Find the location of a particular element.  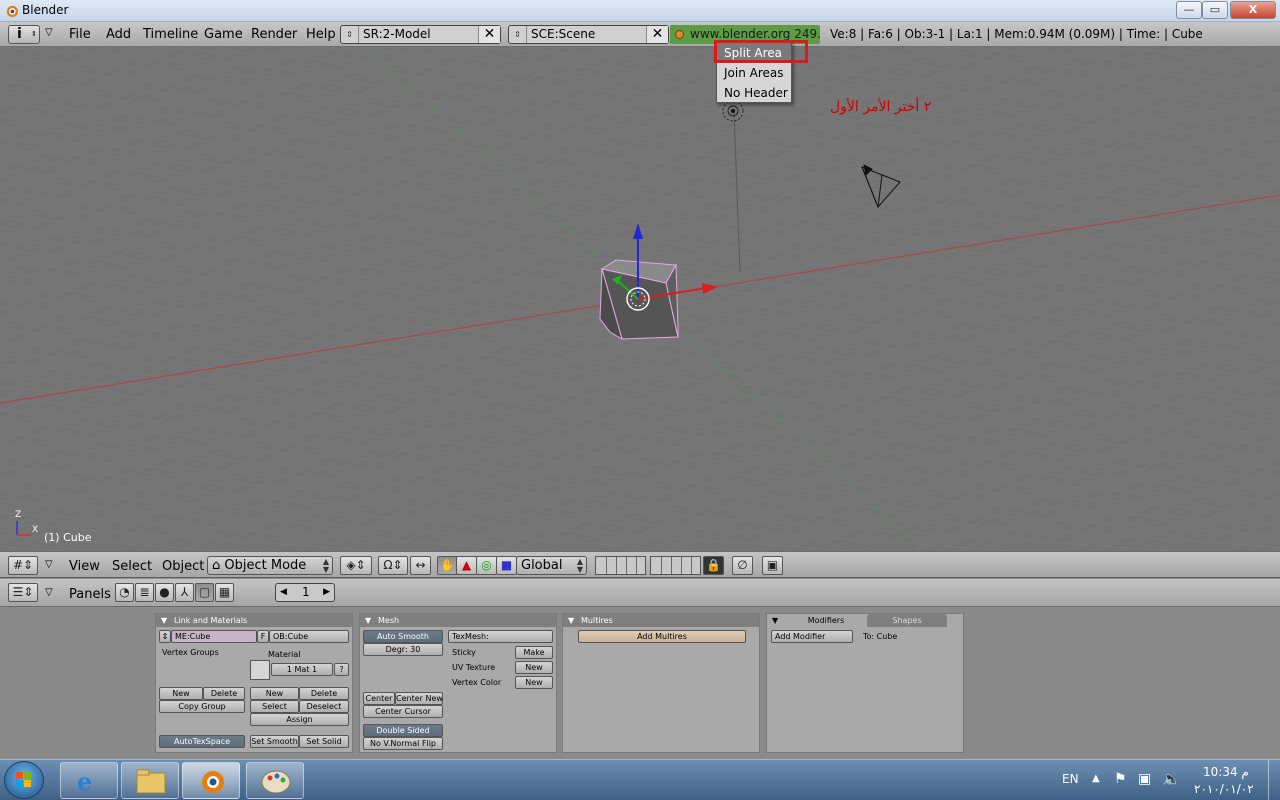

clock-time: 10:34 م is located at coordinates (1226, 772).